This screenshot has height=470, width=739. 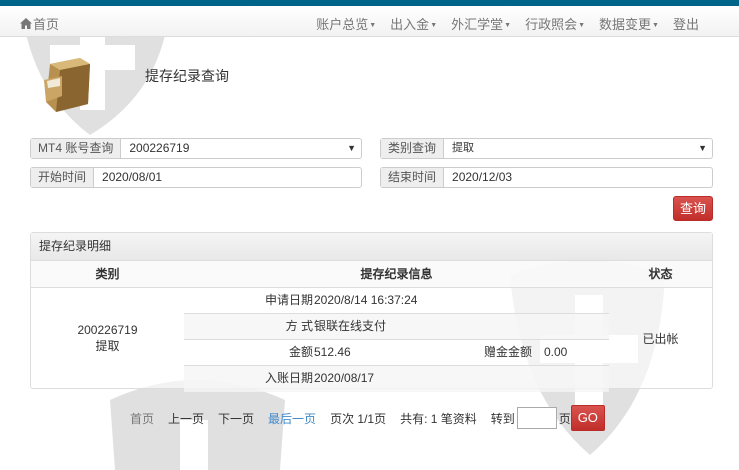 What do you see at coordinates (107, 346) in the screenshot?
I see `record-type: 提取` at bounding box center [107, 346].